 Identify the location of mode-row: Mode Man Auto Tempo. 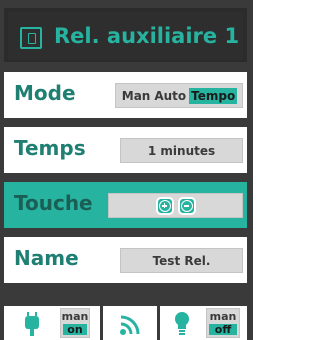
(125, 95).